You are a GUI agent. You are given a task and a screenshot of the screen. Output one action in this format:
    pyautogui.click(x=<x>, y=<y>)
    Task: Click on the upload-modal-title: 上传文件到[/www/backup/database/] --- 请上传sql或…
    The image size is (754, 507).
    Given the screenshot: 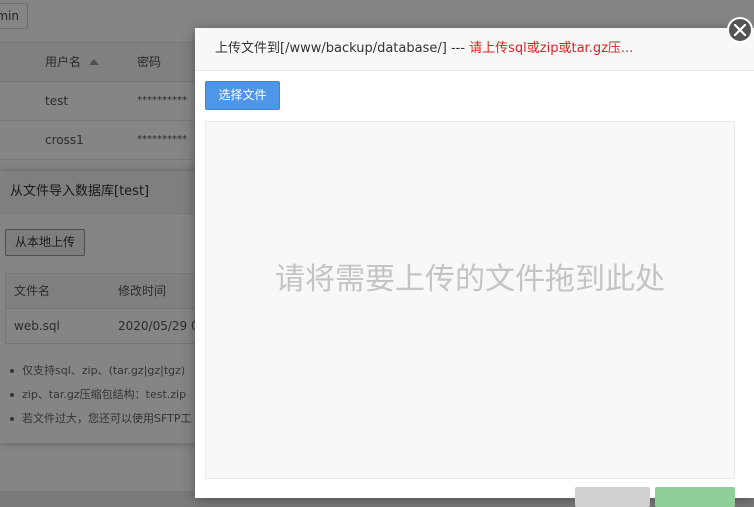 What is the action you would take?
    pyautogui.click(x=474, y=49)
    